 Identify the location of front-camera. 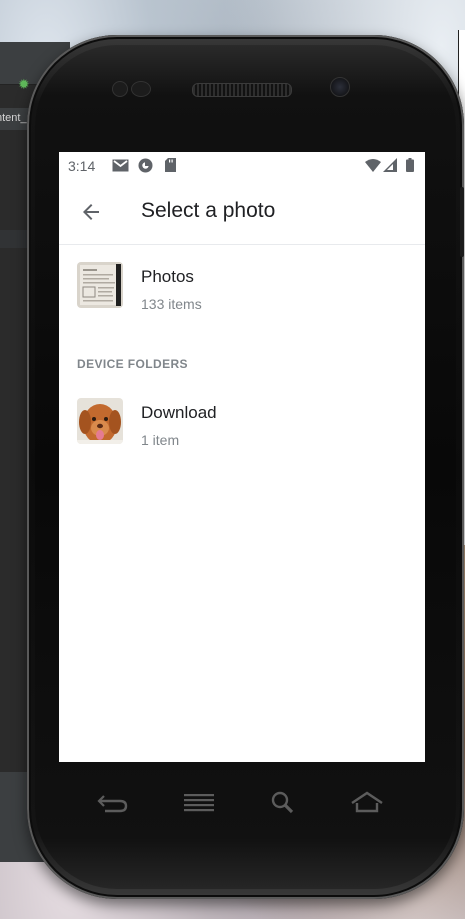
(340, 87).